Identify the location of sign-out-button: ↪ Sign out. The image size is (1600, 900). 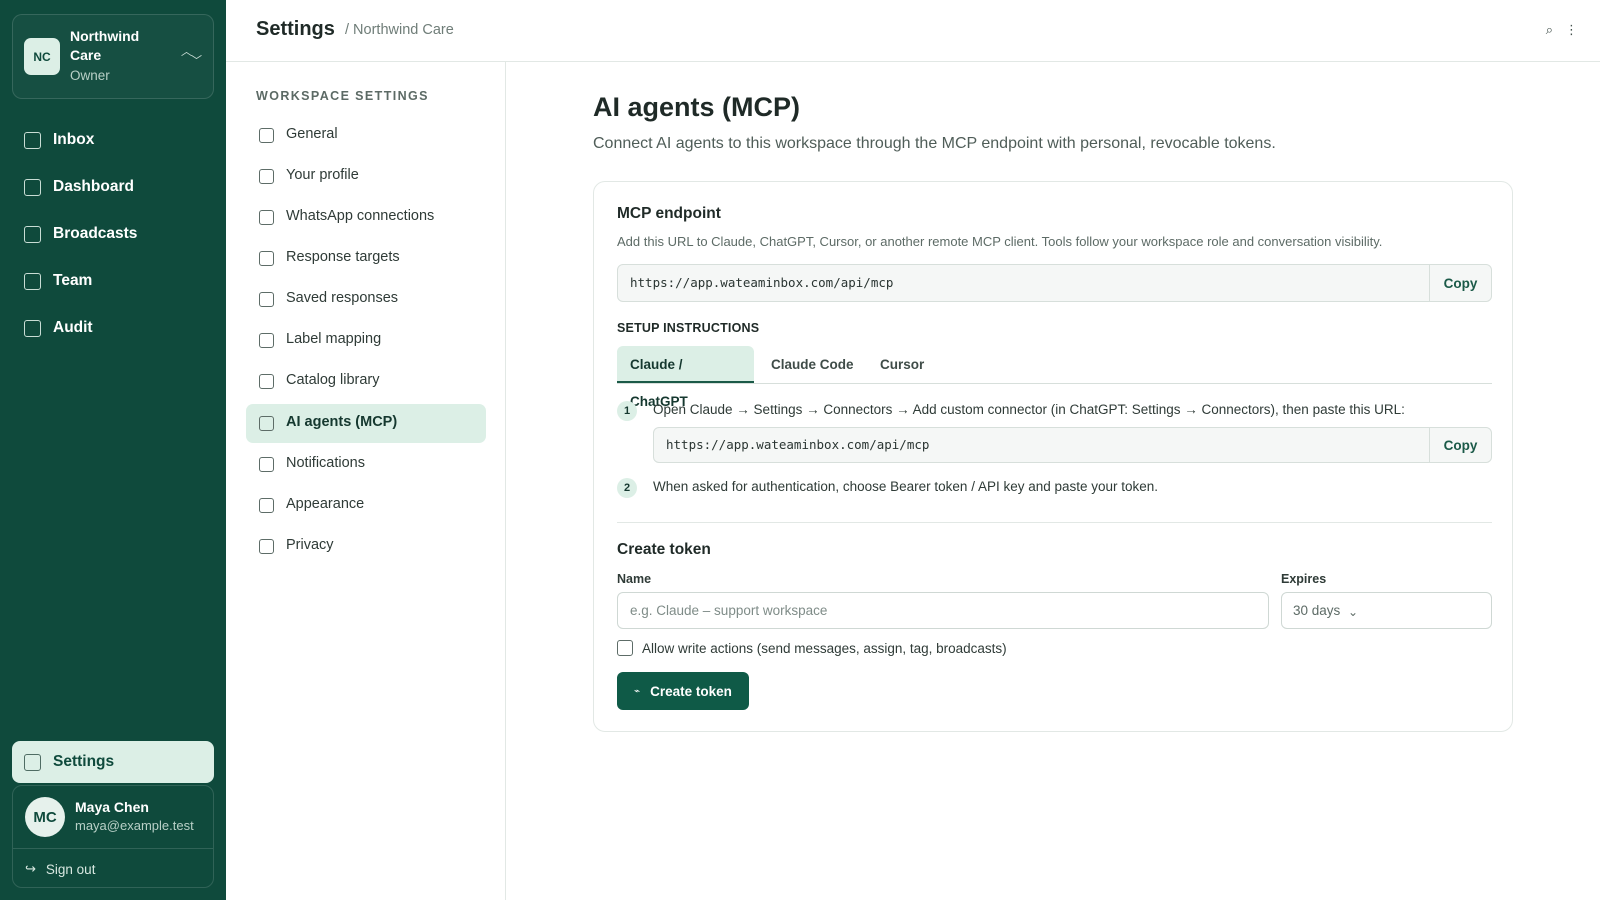
(60, 869).